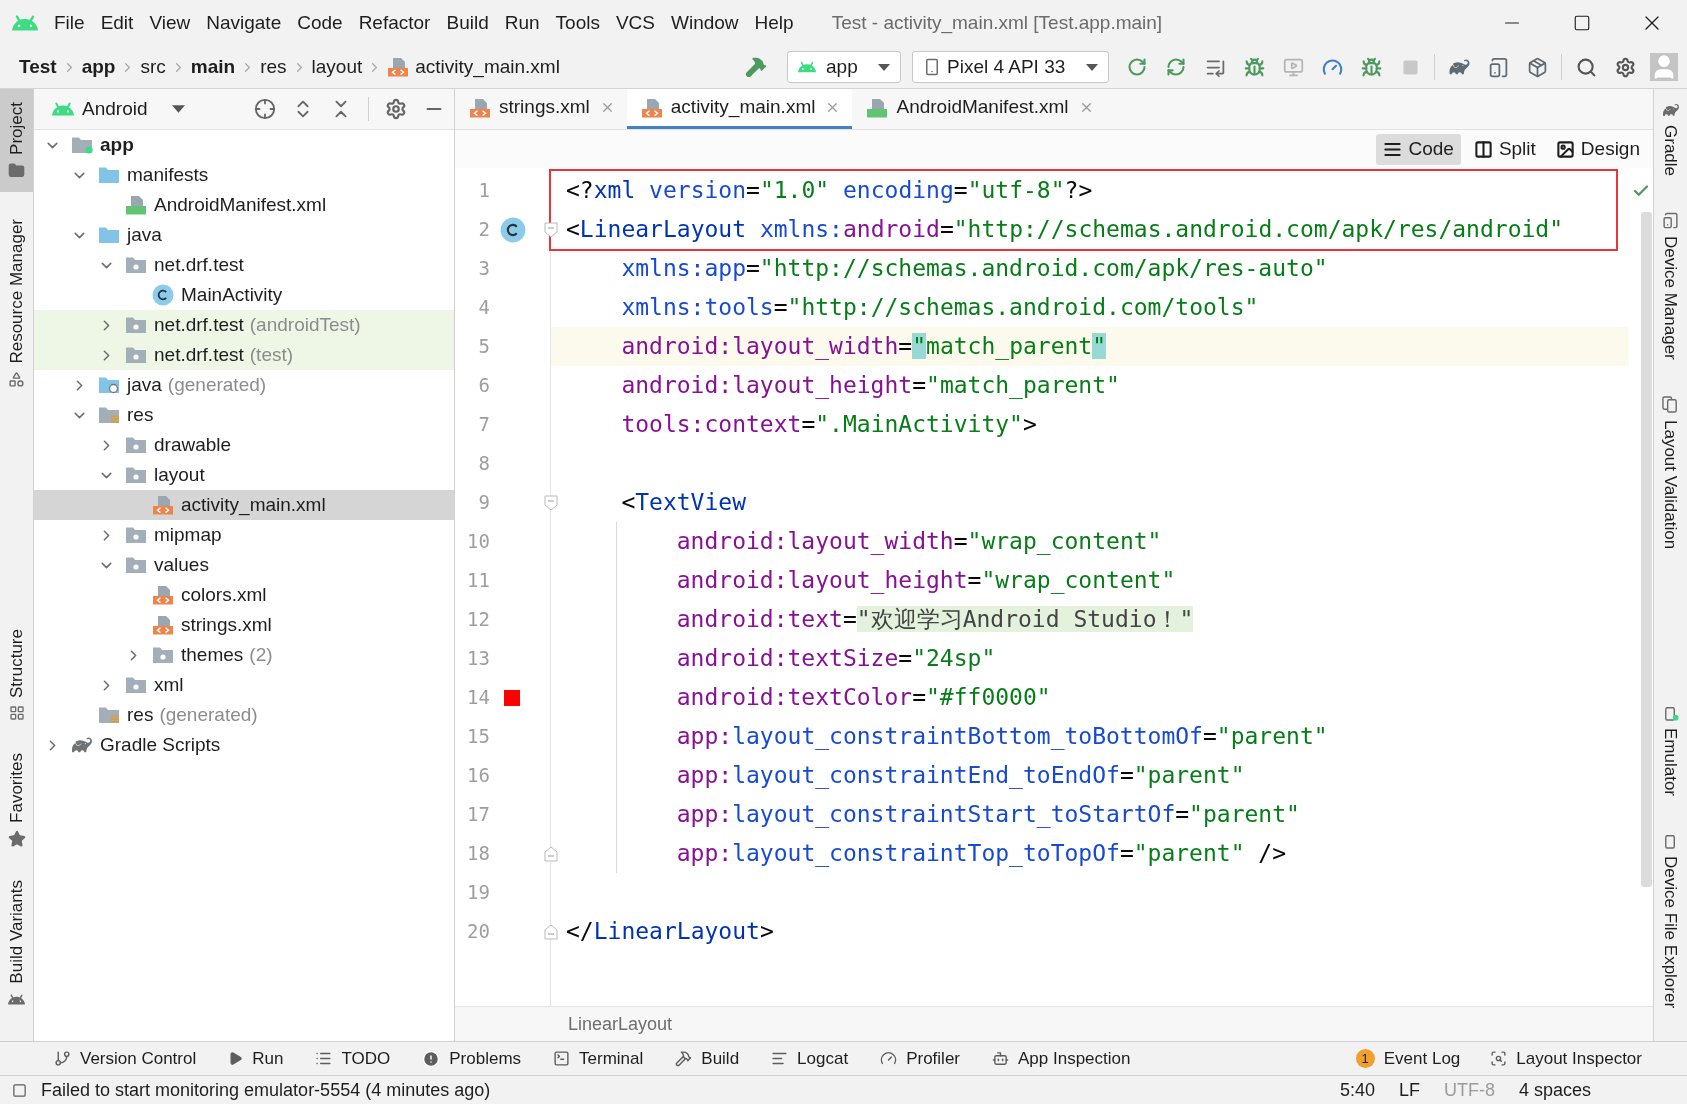 This screenshot has height=1104, width=1687. Describe the element at coordinates (522, 23) in the screenshot. I see `menu-item: Run` at that location.